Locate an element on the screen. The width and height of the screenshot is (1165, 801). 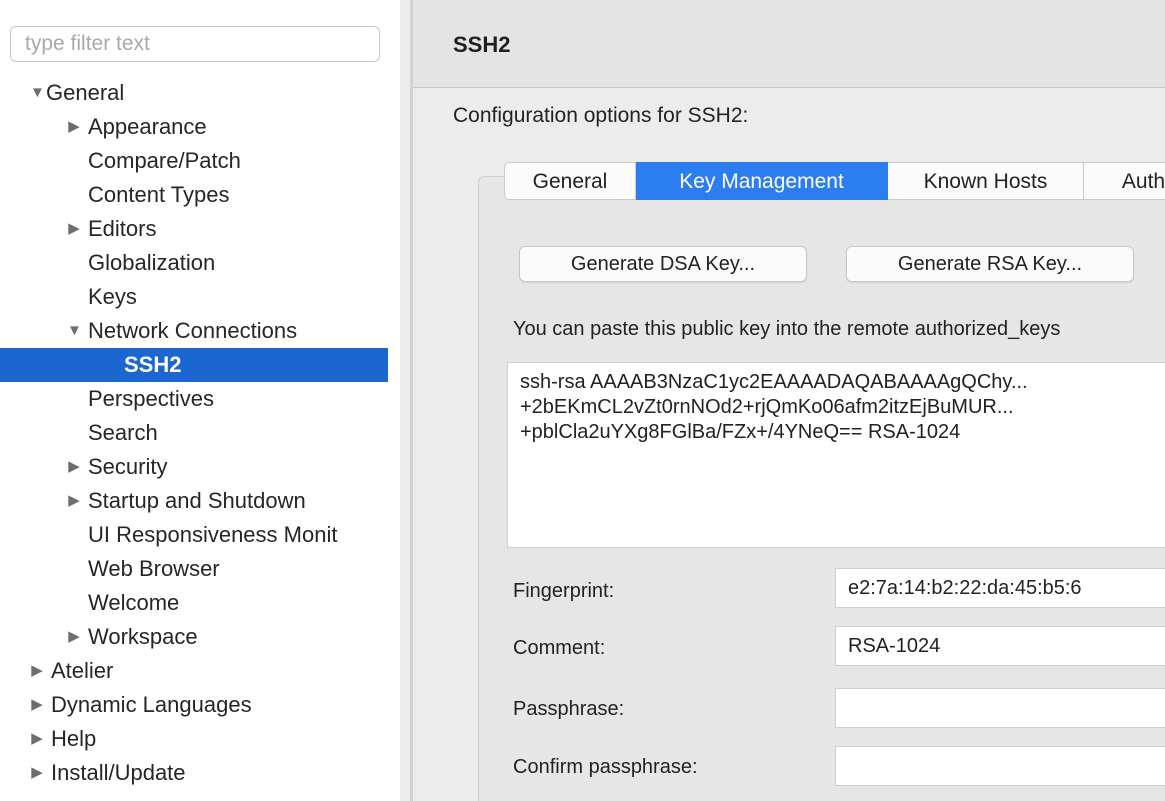
tree-item-web-browser: Web Browser is located at coordinates (200, 569).